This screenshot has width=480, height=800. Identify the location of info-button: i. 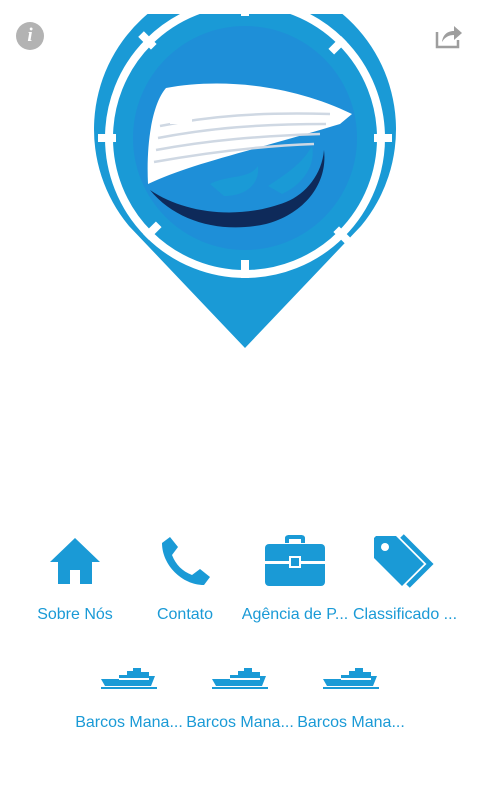
(30, 36).